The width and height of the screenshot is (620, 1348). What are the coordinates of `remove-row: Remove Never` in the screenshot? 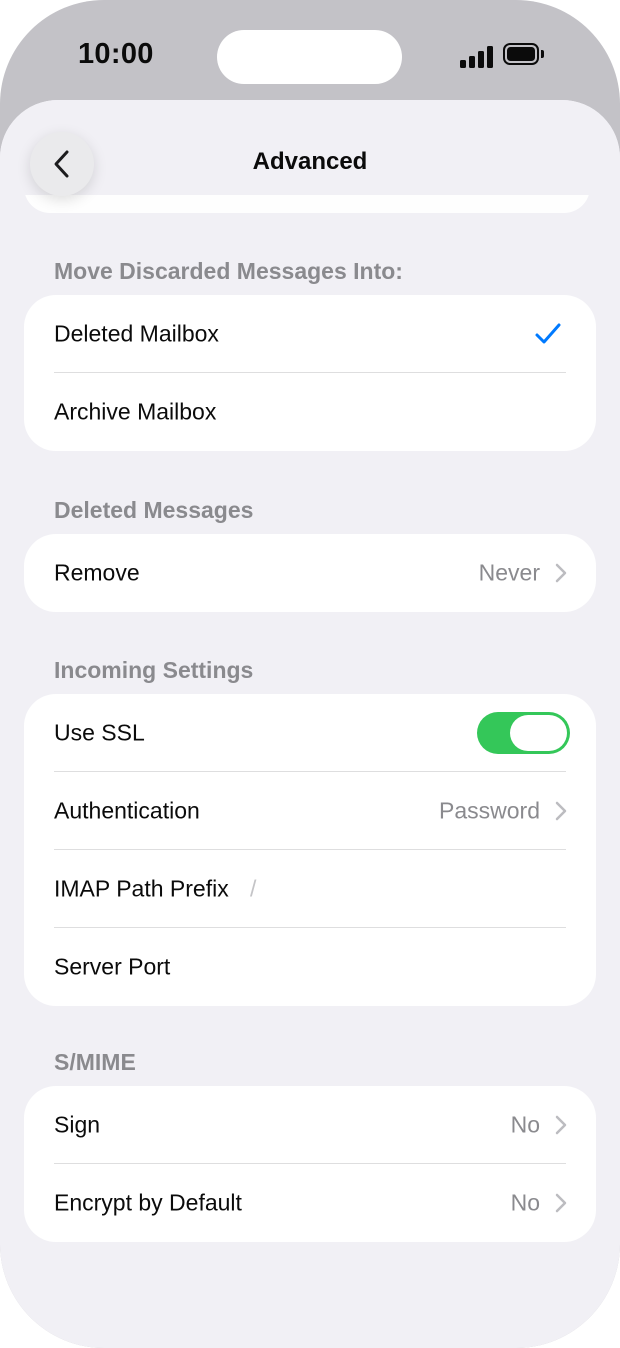 It's located at (310, 573).